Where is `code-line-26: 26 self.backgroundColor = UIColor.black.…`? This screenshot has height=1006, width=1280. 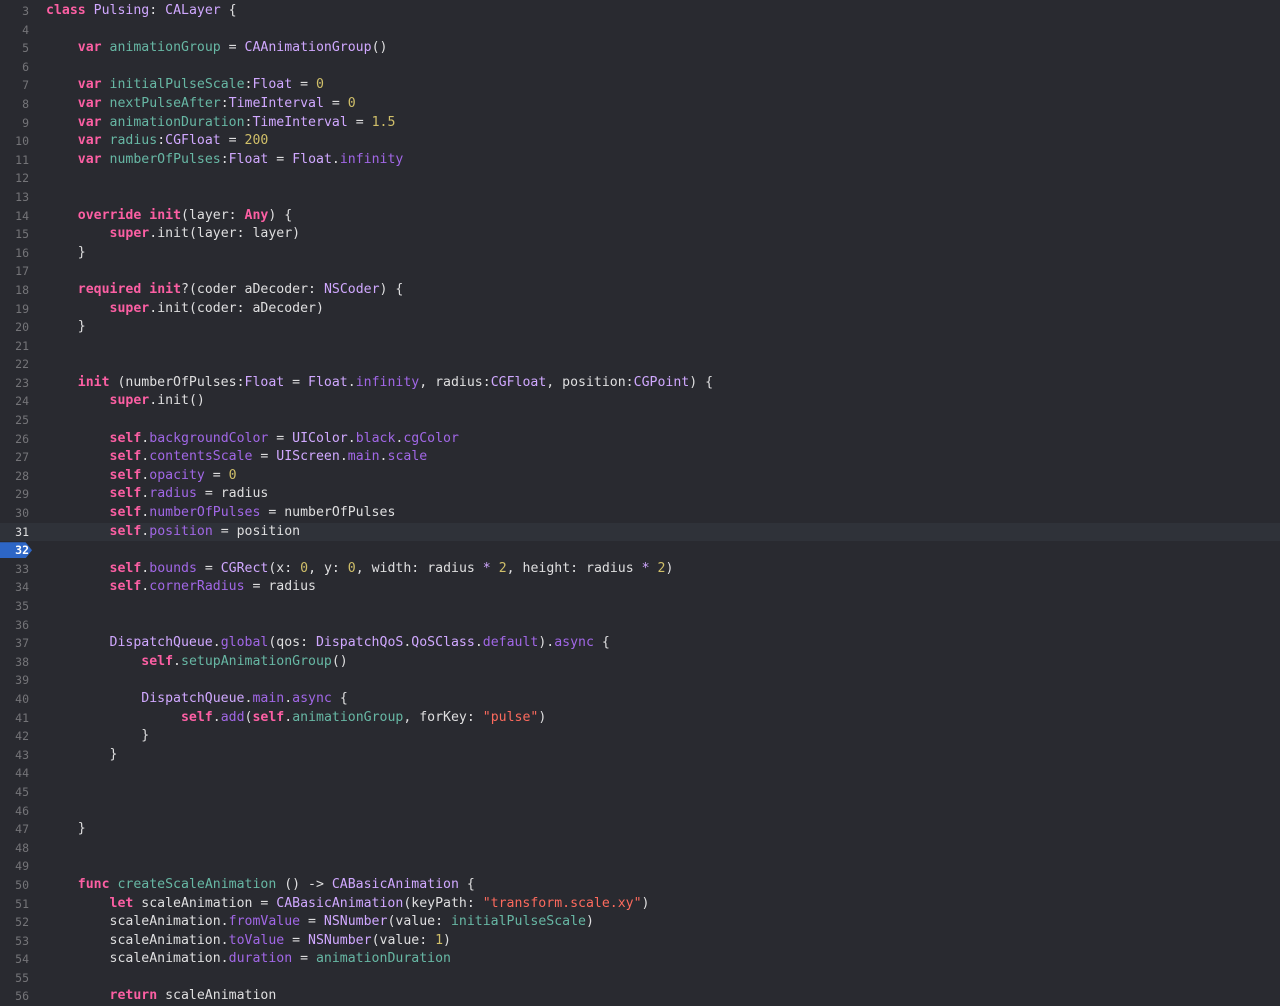 code-line-26: 26 self.backgroundColor = UIColor.black.… is located at coordinates (640, 439).